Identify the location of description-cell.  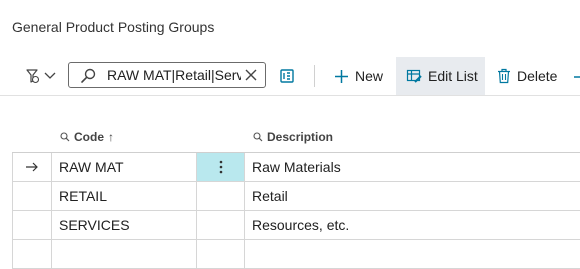
(412, 254).